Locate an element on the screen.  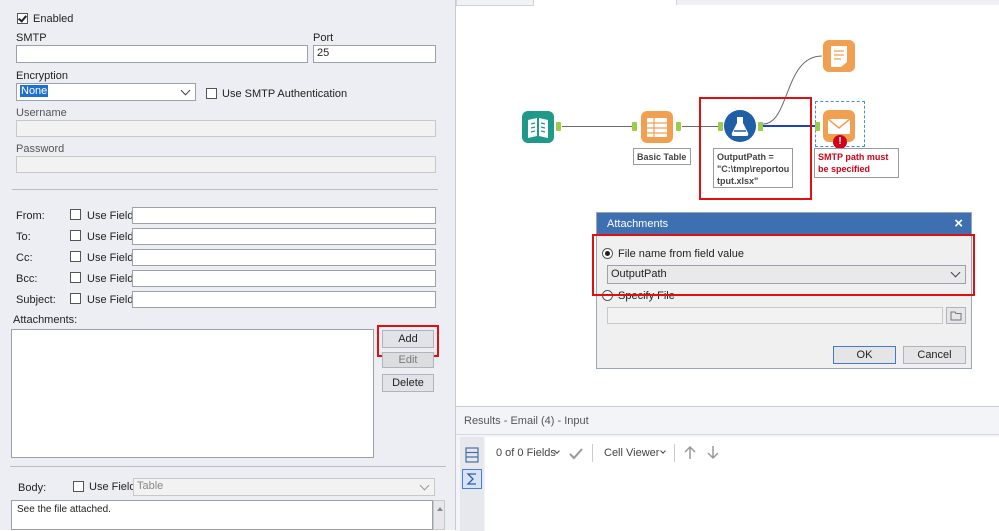
smtp-label: SMTP is located at coordinates (31, 38).